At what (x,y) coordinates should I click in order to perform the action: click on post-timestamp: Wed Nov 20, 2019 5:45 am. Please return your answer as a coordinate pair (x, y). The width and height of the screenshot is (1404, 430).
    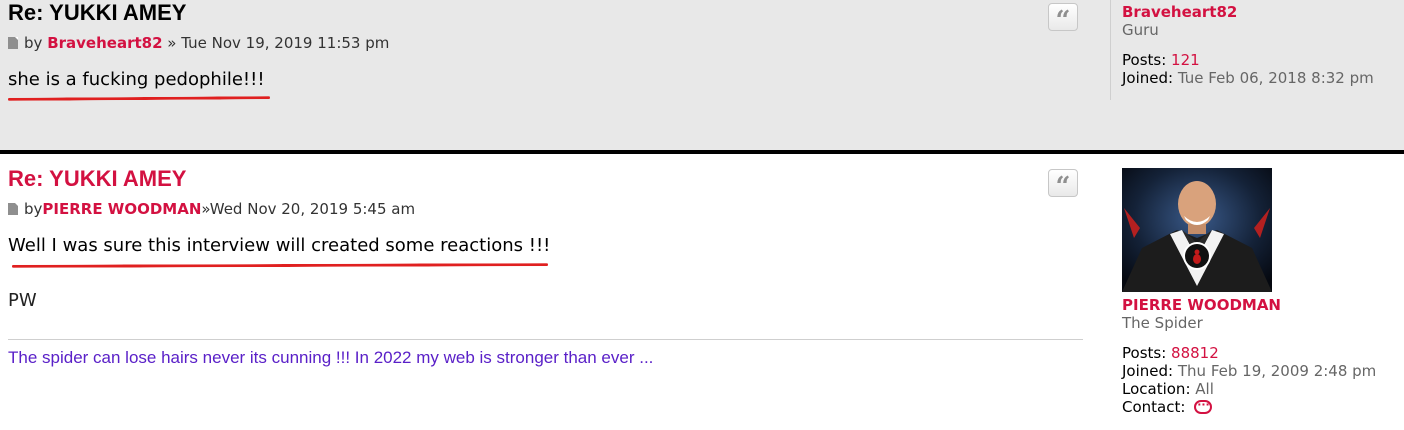
    Looking at the image, I should click on (312, 209).